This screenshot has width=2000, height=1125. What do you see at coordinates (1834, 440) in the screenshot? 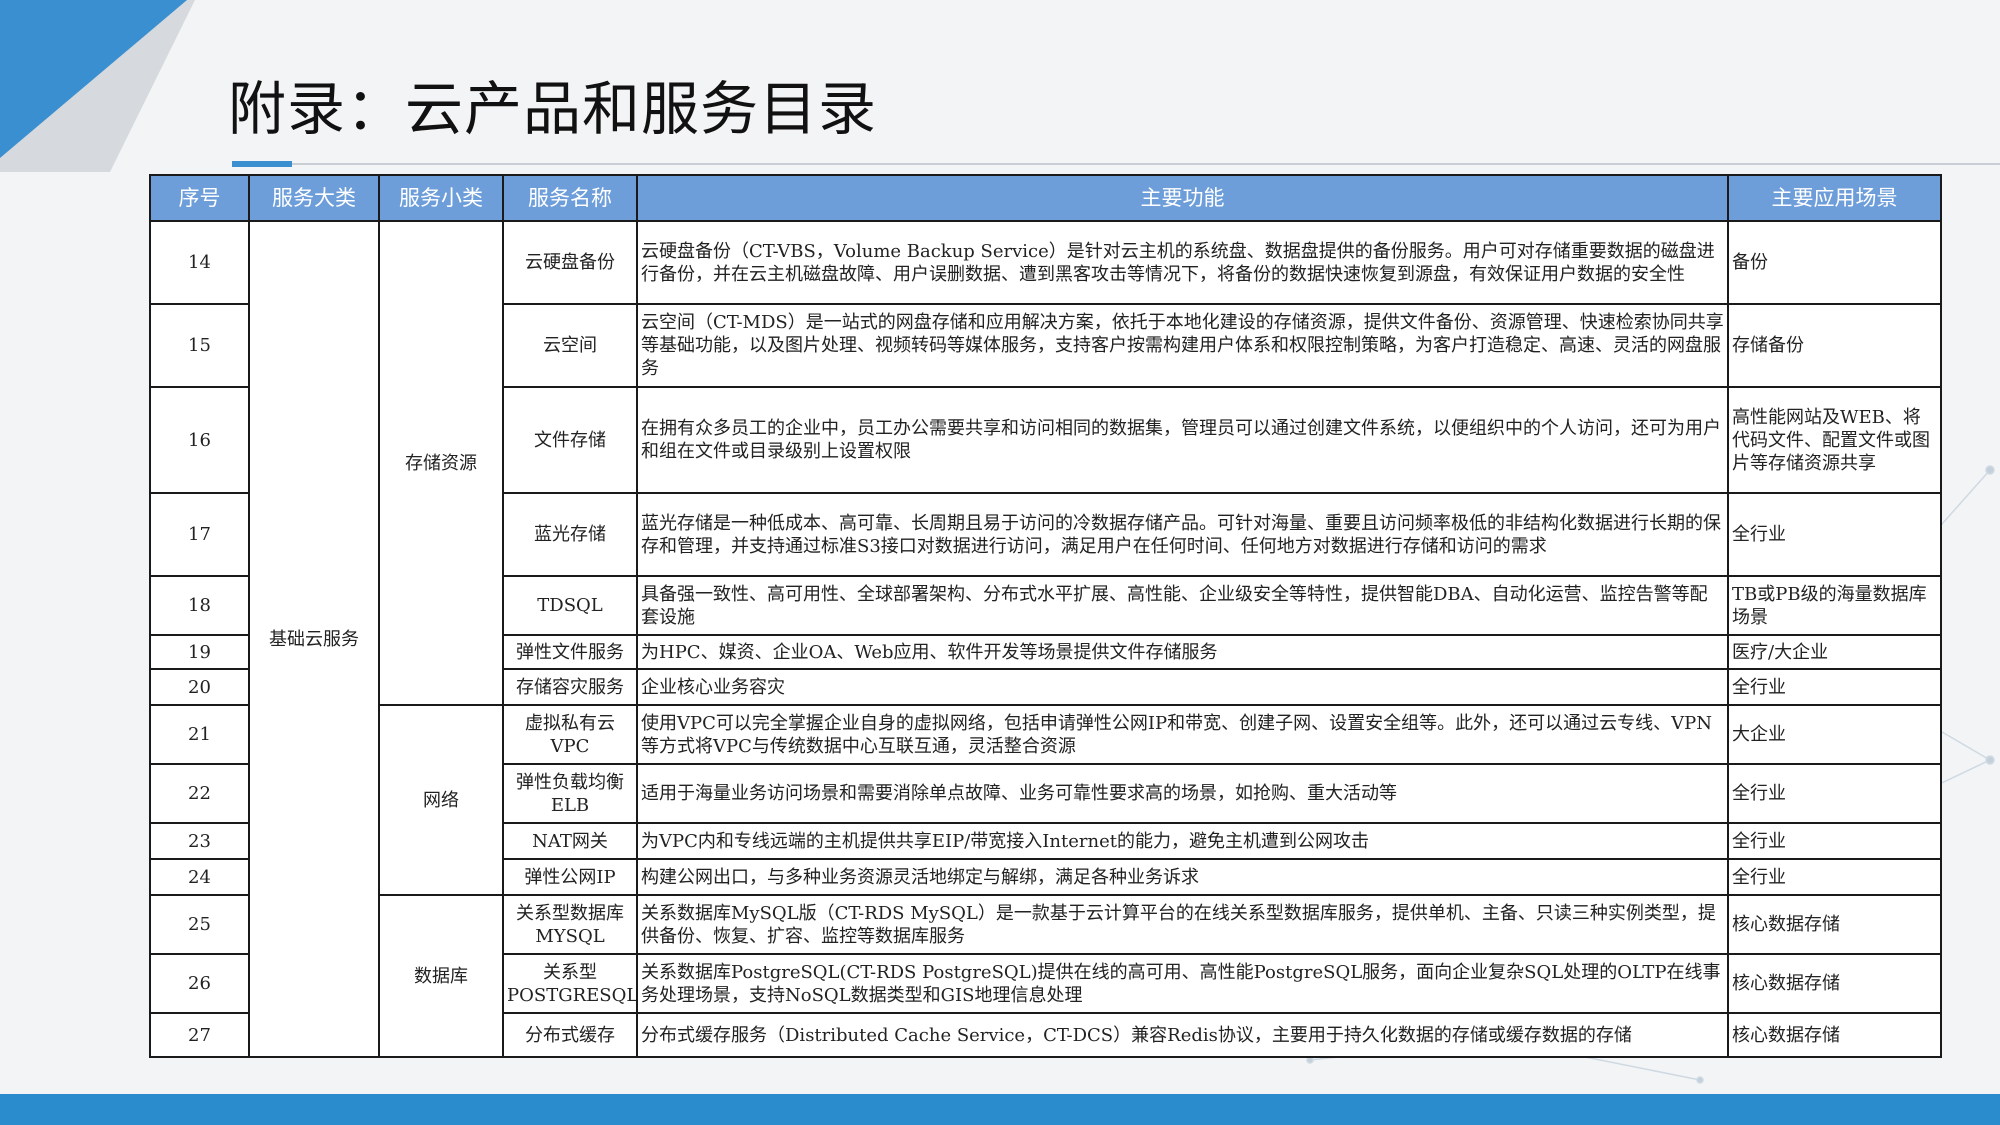
I see `service-scene: 高性能网站及WEB、将代码文件、配置文件或图片等存储资源共享` at bounding box center [1834, 440].